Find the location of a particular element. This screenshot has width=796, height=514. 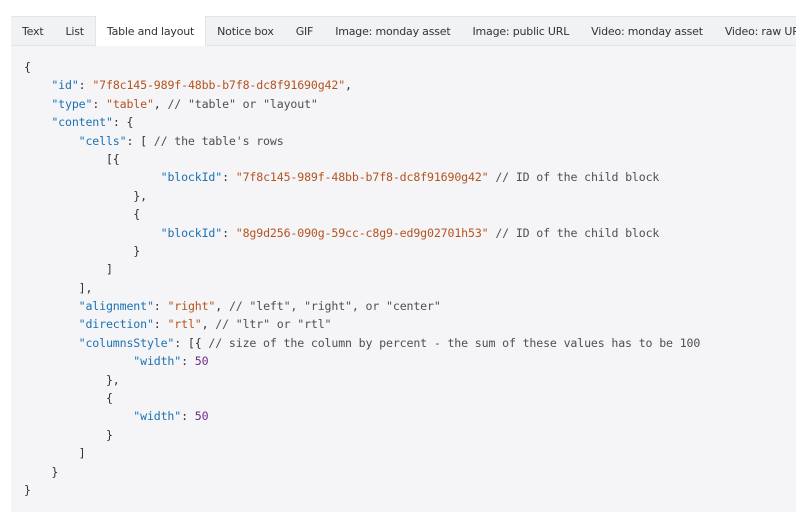

code-line: "direction": "rtl", // "ltr" or "rtl" is located at coordinates (362, 324).